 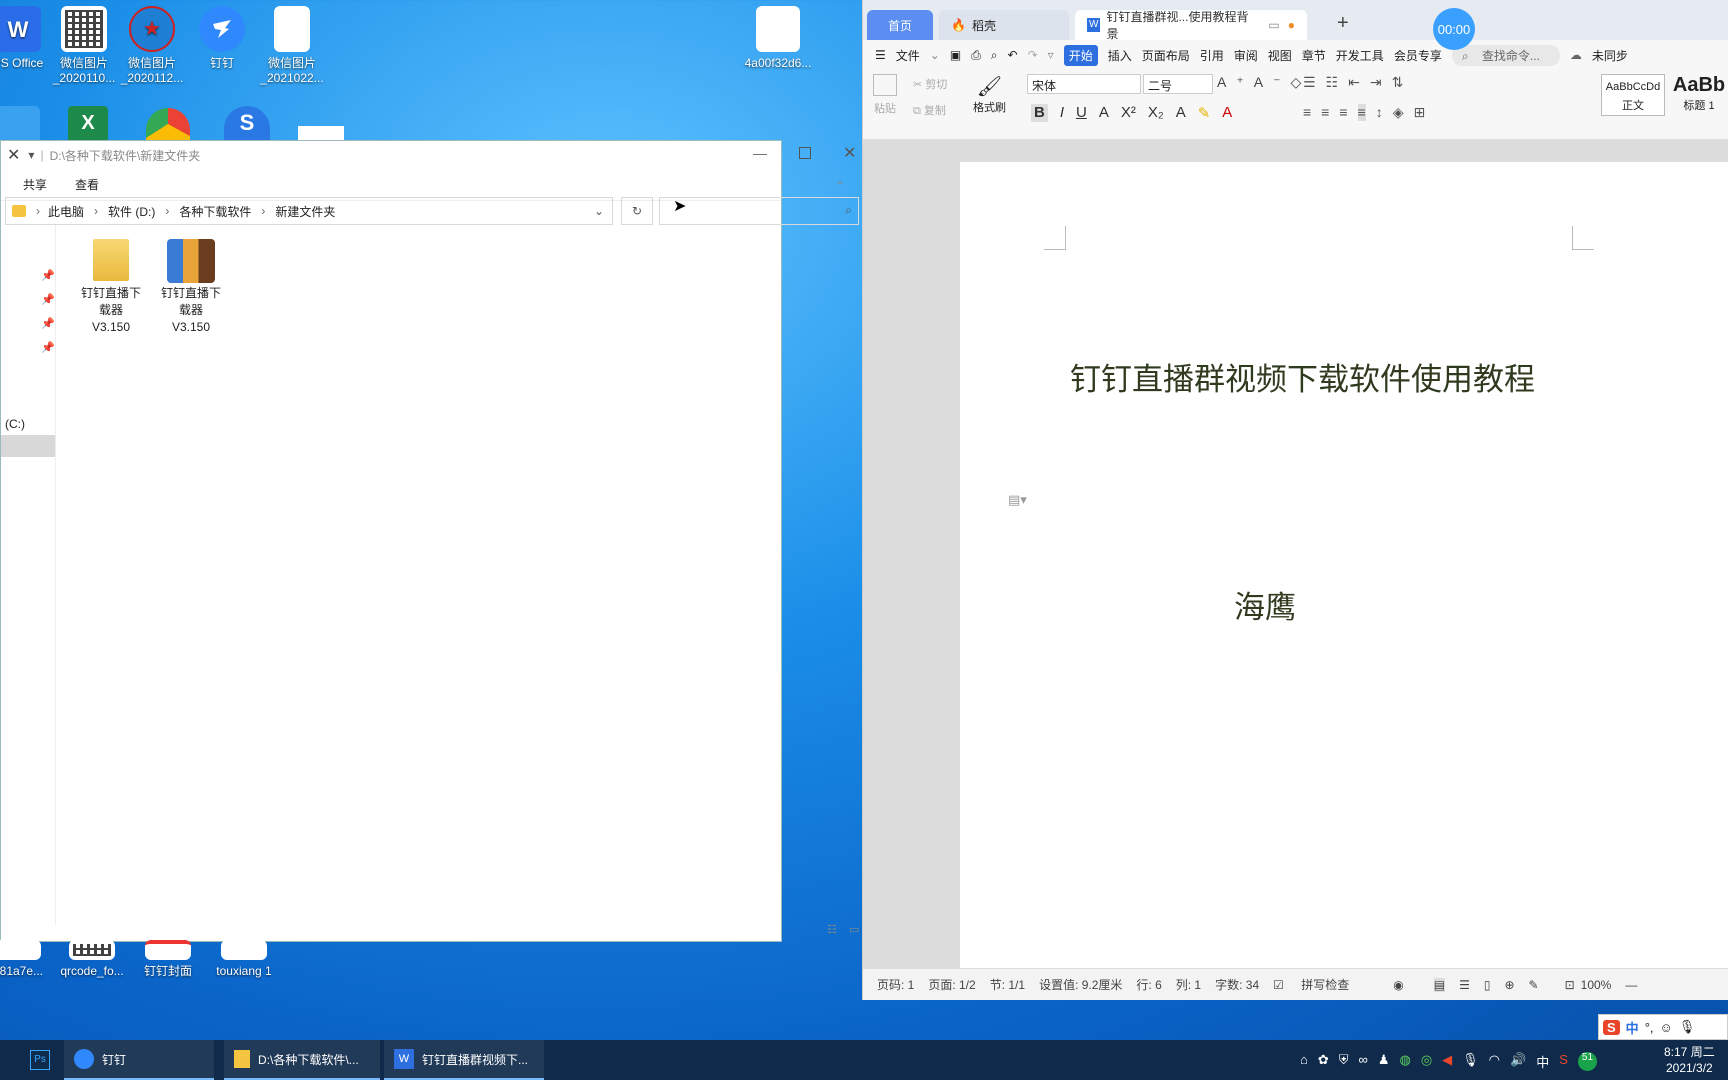 What do you see at coordinates (1689, 1060) in the screenshot?
I see `taskbar-clock: 8:17 周二 2021/3/2` at bounding box center [1689, 1060].